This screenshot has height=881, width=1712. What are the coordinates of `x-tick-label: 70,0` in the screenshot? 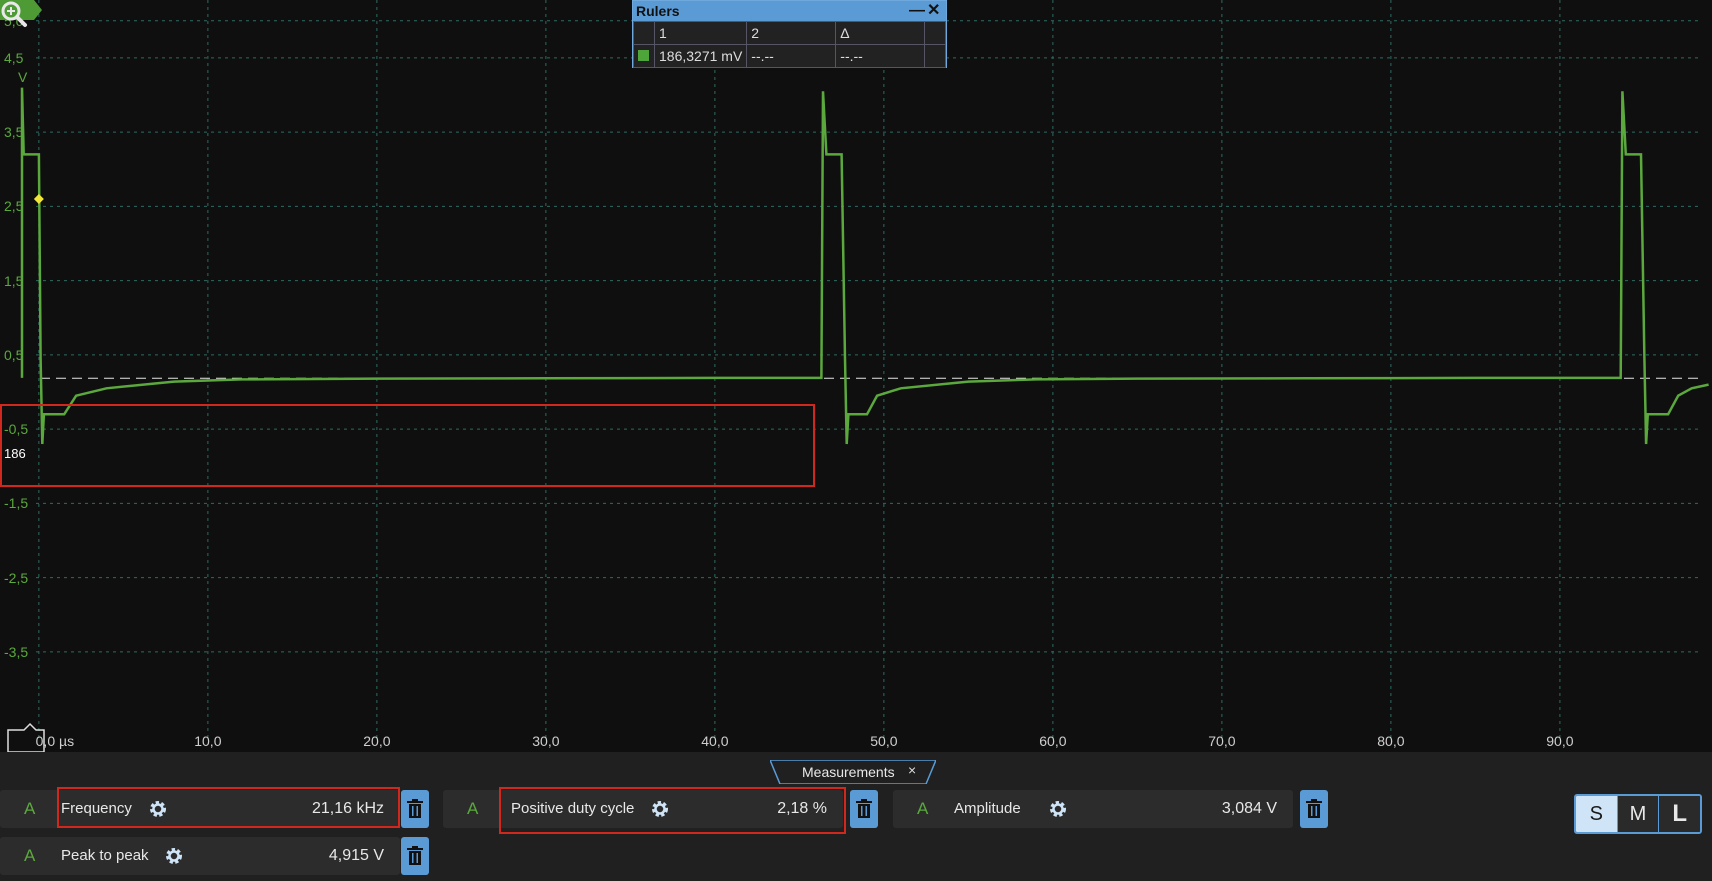 It's located at (1222, 741).